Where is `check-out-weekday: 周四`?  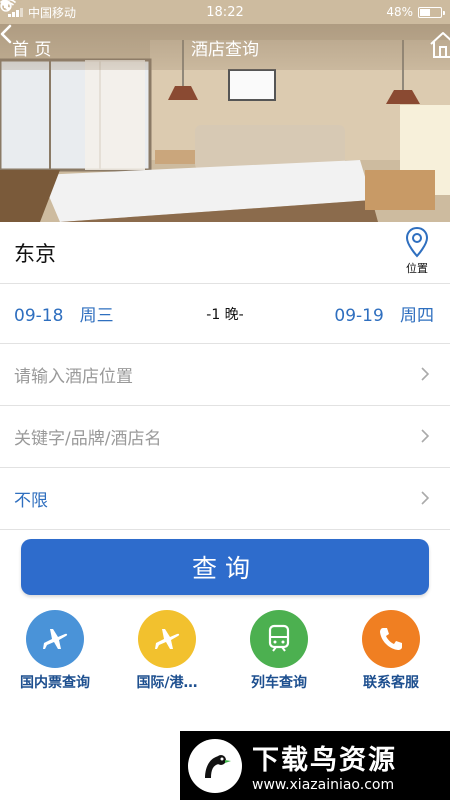
check-out-weekday: 周四 is located at coordinates (417, 316).